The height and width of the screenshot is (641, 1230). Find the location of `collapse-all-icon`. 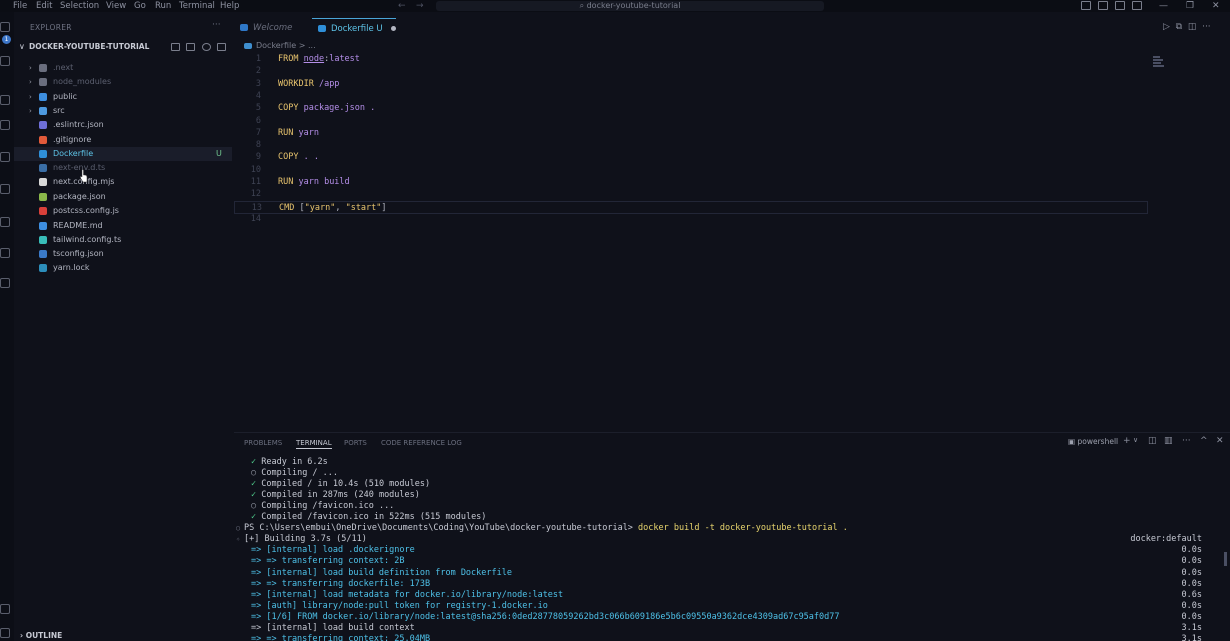

collapse-all-icon is located at coordinates (221, 47).